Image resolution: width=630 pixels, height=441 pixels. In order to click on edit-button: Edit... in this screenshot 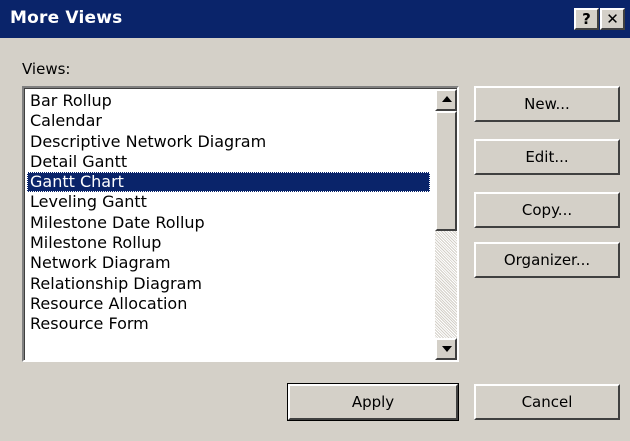, I will do `click(547, 157)`.